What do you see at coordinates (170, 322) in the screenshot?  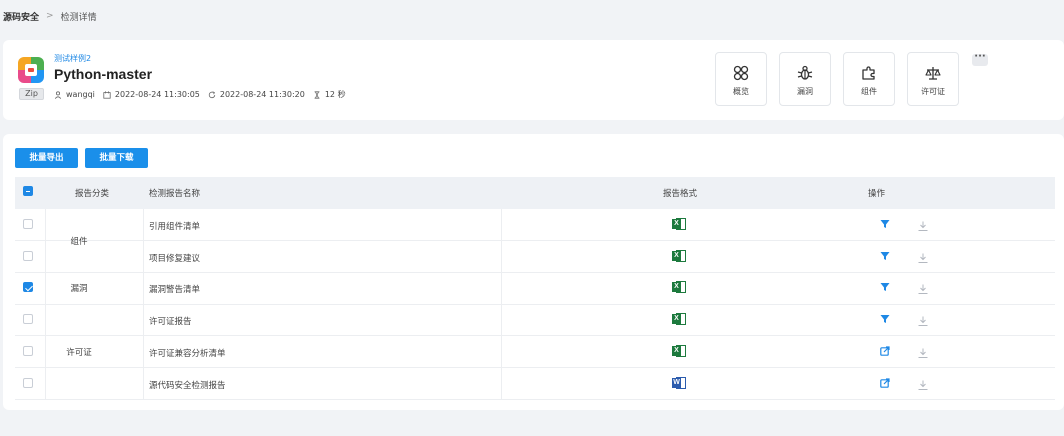 I see `report-name: 许可证报告` at bounding box center [170, 322].